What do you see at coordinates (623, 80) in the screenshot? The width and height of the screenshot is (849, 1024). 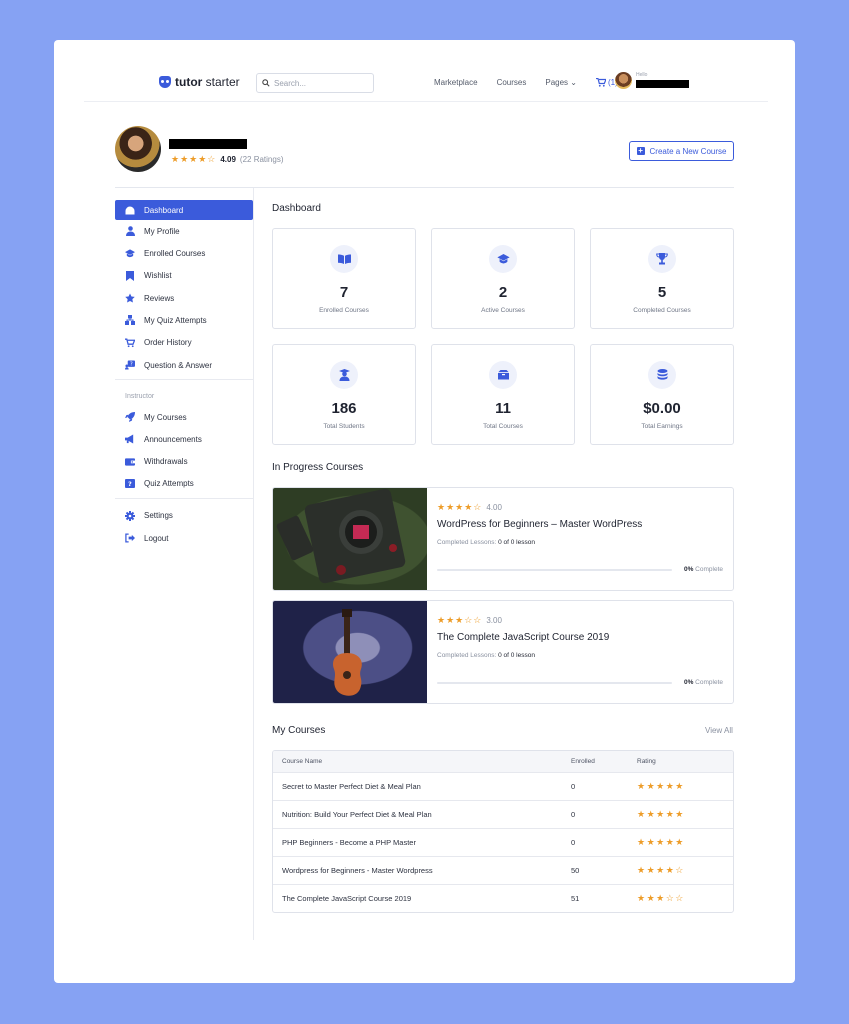 I see `avatar` at bounding box center [623, 80].